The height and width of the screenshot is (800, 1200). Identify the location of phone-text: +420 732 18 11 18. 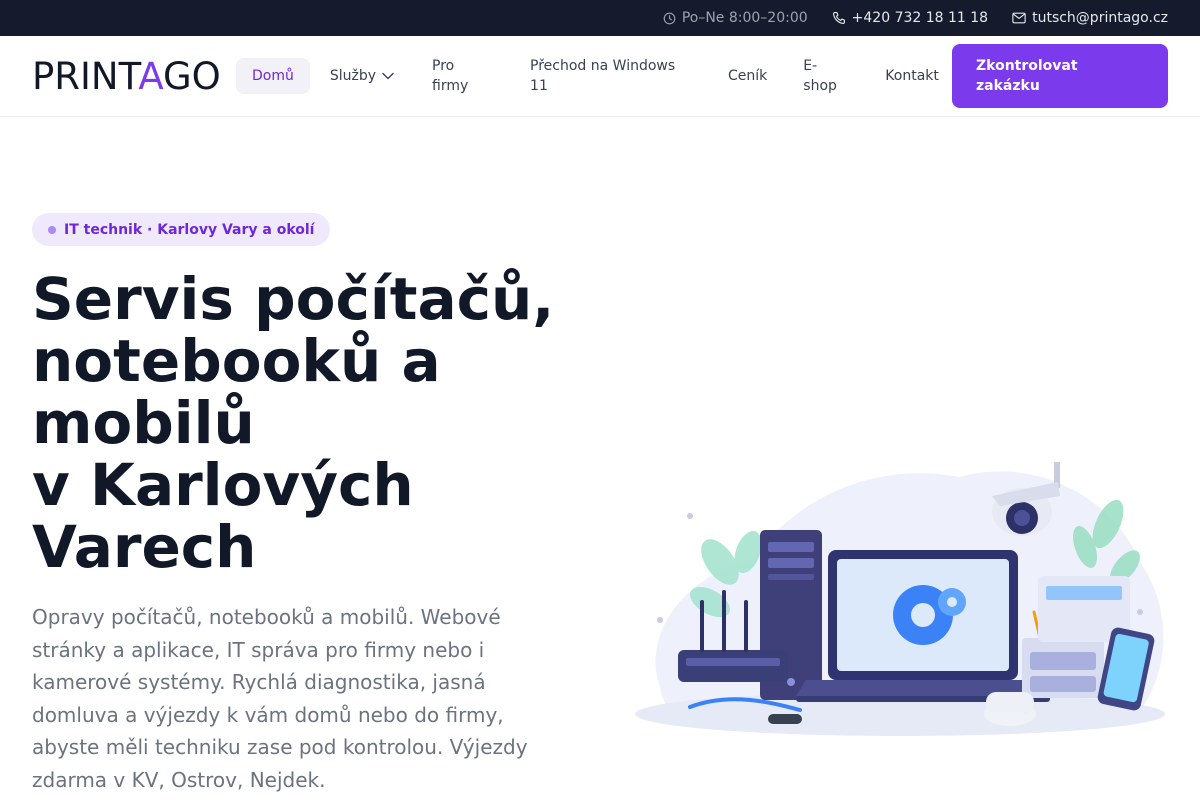
(920, 18).